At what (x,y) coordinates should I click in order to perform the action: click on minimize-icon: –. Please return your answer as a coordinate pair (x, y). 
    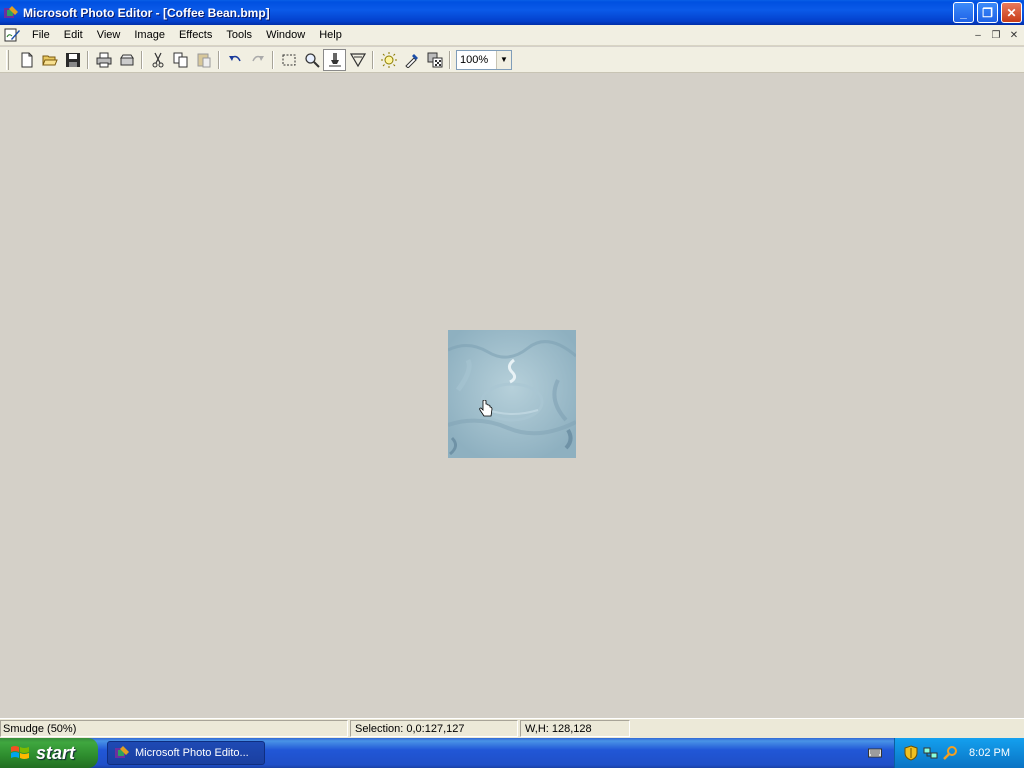
    Looking at the image, I should click on (978, 35).